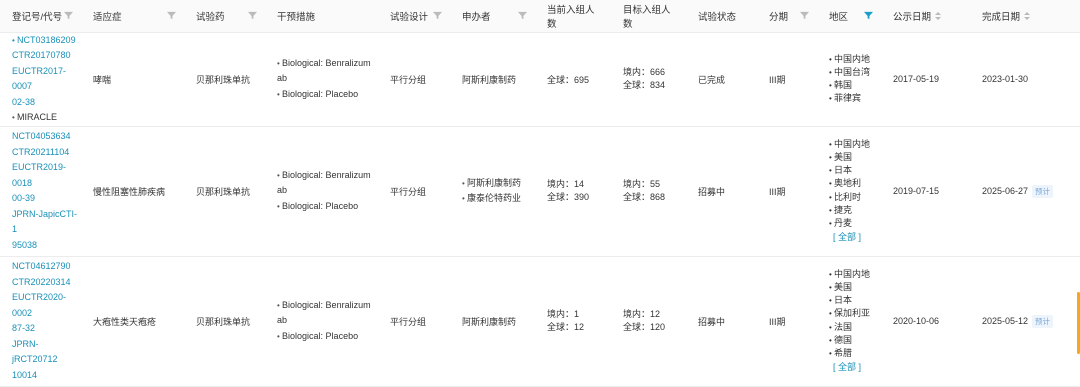 The image size is (1080, 387). Describe the element at coordinates (46, 267) in the screenshot. I see `trial-id-link: NCT04612790` at that location.